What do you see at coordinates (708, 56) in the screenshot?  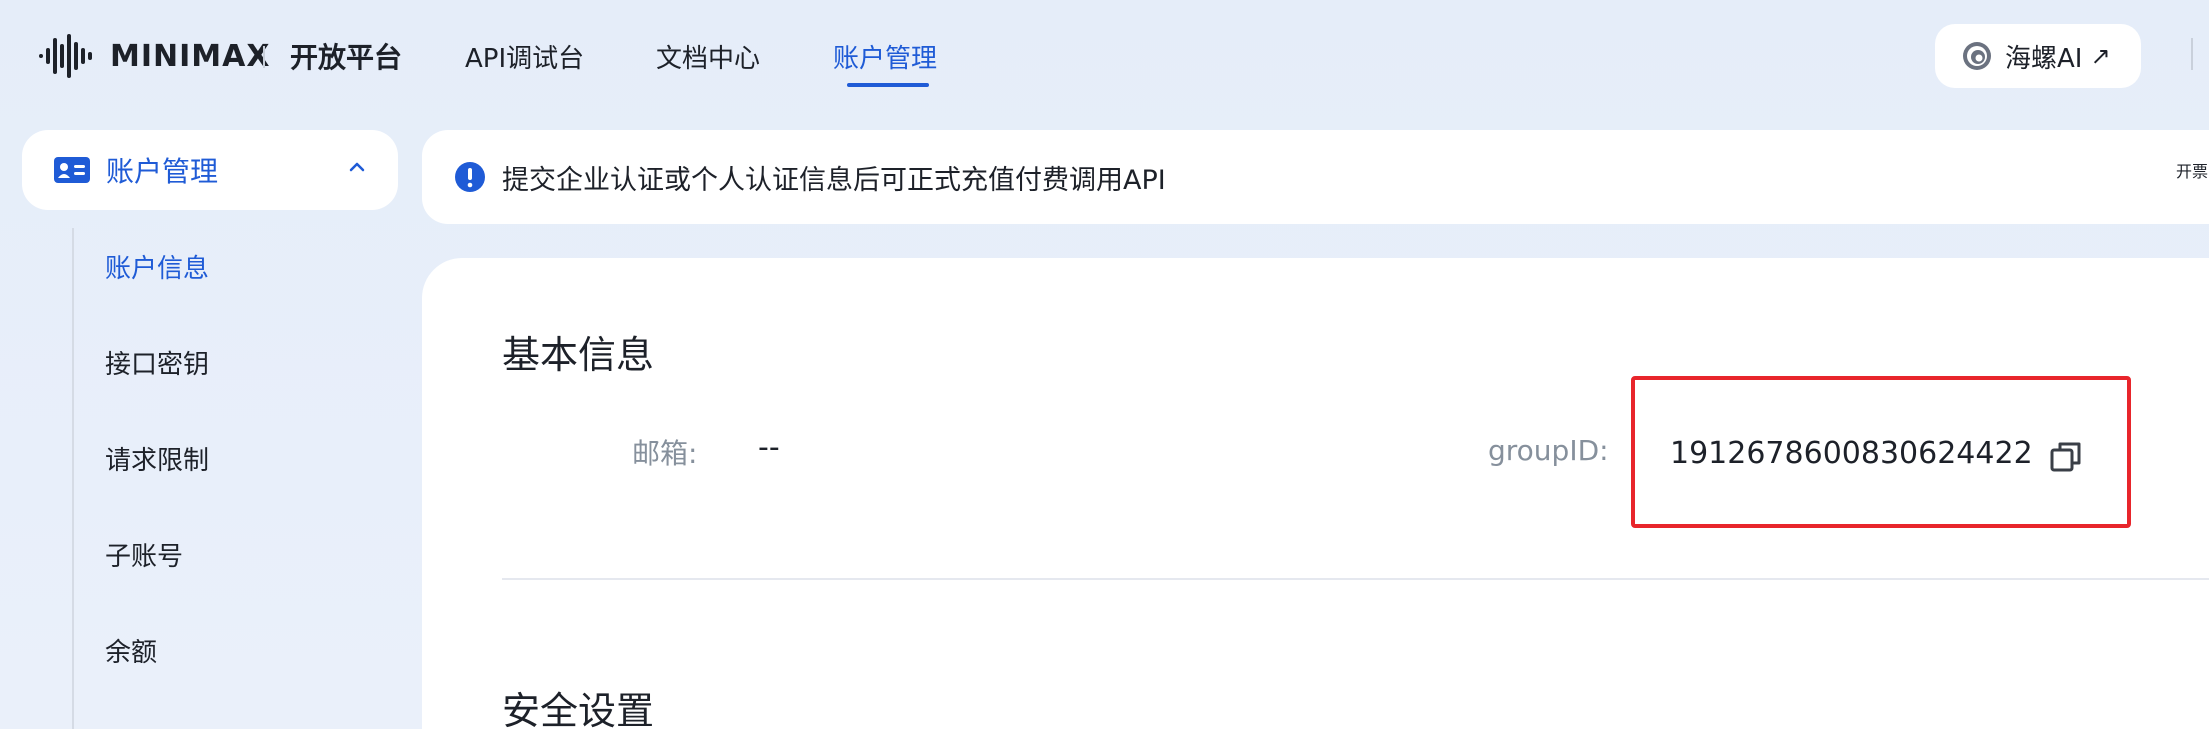 I see `nav-docs-center: 文档中心` at bounding box center [708, 56].